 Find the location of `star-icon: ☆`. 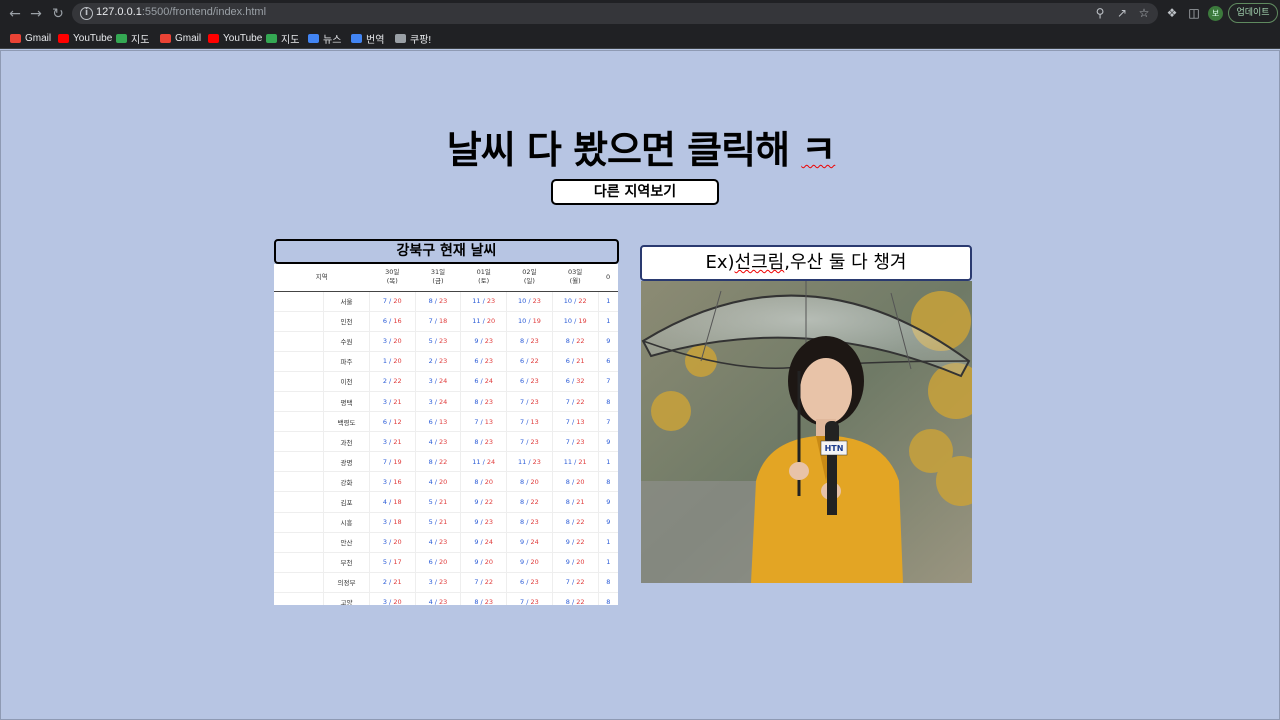

star-icon: ☆ is located at coordinates (1144, 13).